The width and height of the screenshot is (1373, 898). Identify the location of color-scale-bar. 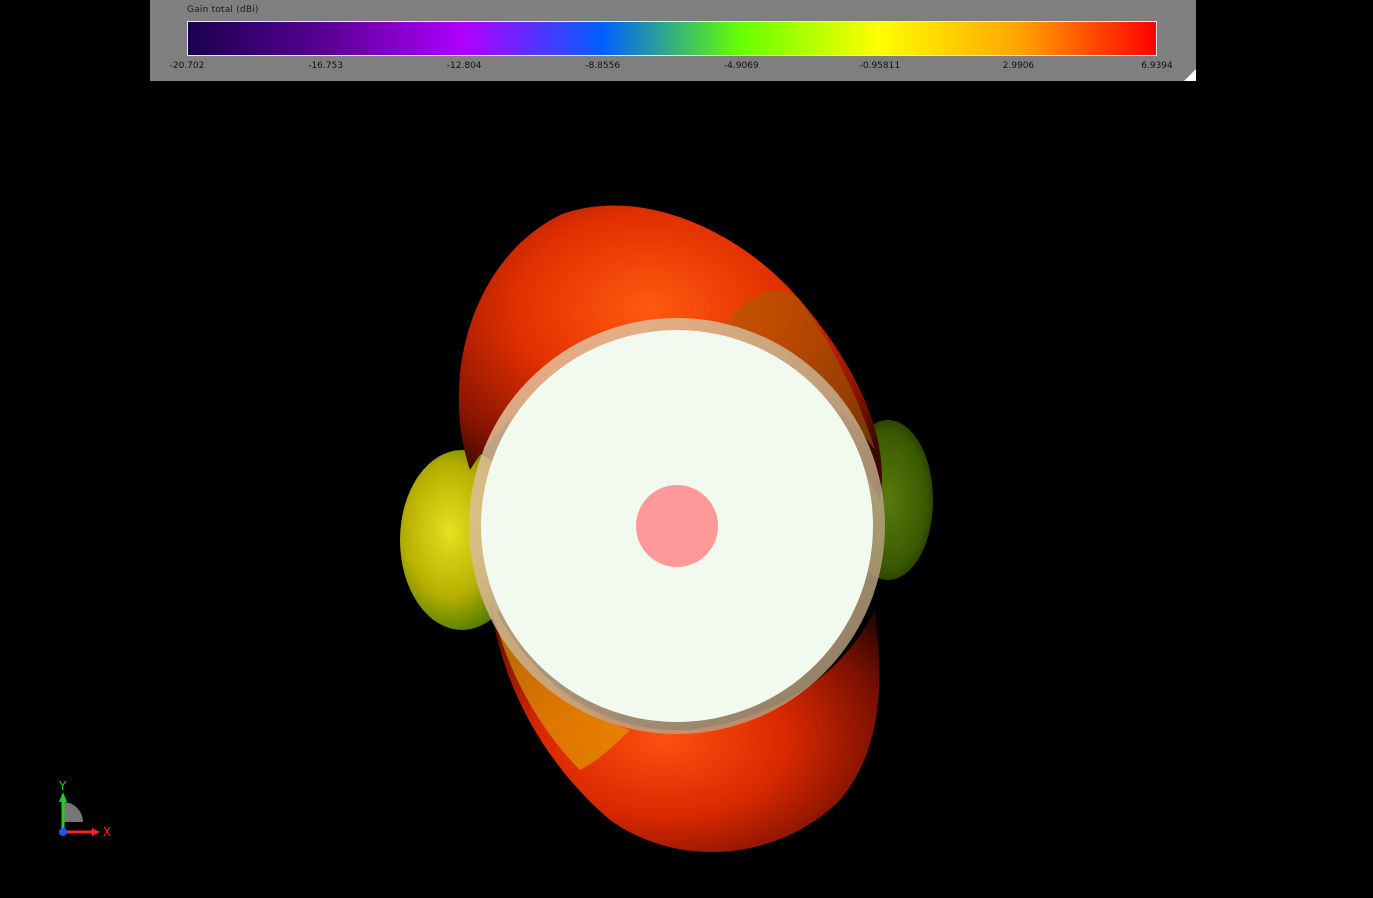
(672, 38).